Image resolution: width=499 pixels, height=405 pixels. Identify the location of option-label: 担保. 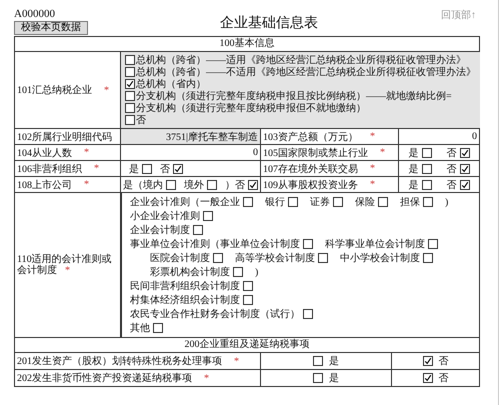
(410, 202).